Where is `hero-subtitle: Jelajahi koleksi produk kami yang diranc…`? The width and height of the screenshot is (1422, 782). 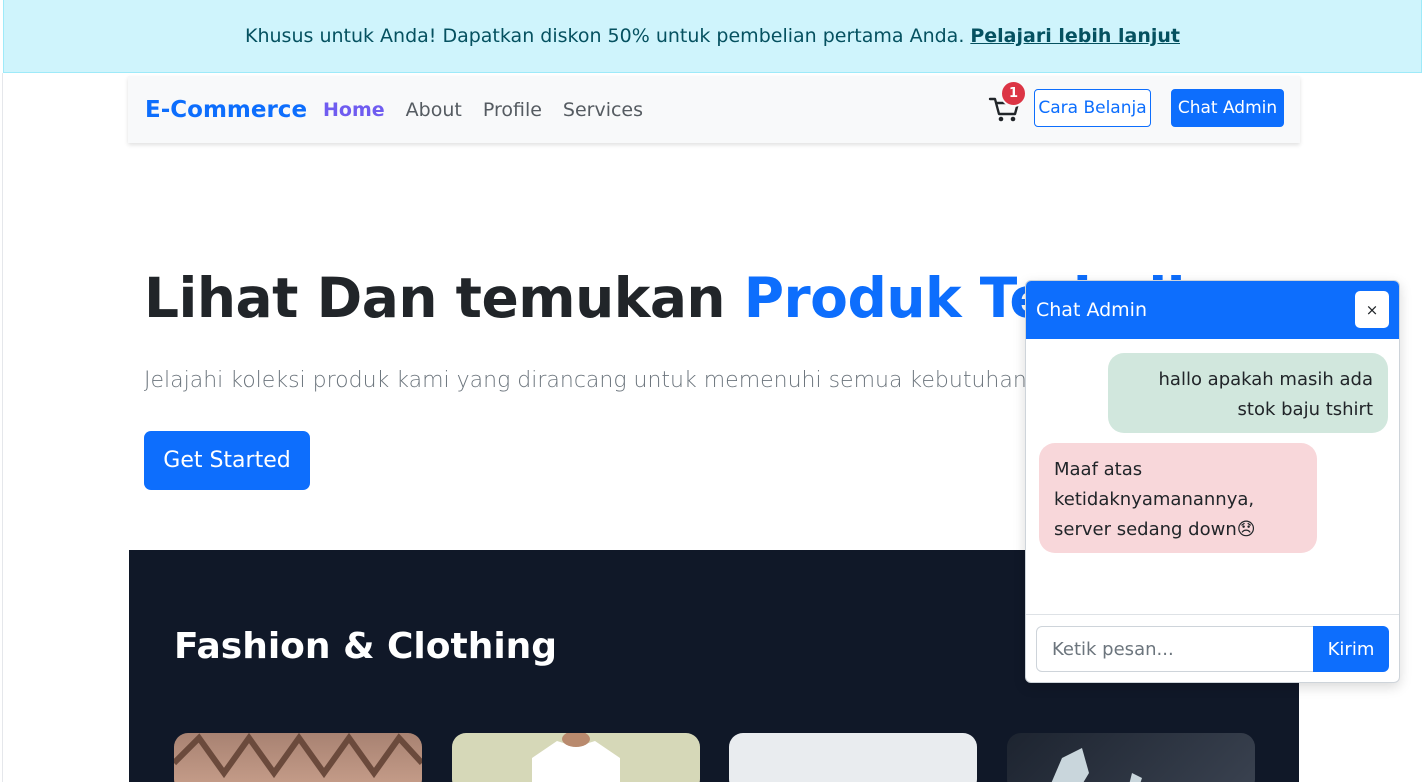
hero-subtitle: Jelajahi koleksi produk kami yang diranc… is located at coordinates (621, 380).